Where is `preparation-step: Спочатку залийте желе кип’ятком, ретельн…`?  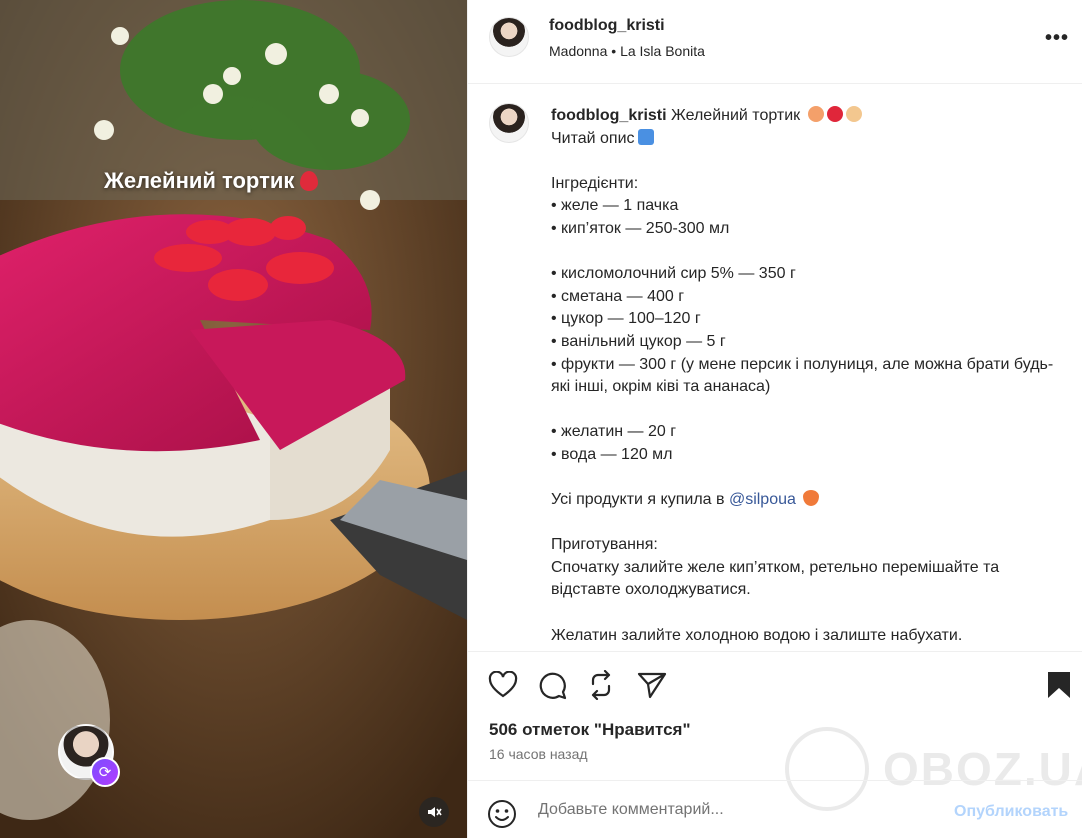 preparation-step: Спочатку залийте желе кип’ятком, ретельн… is located at coordinates (777, 578).